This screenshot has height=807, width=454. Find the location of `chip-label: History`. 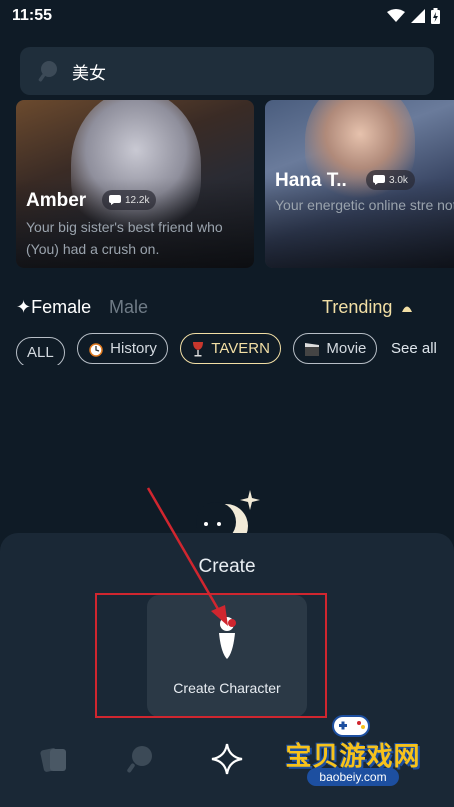

chip-label: History is located at coordinates (133, 348).